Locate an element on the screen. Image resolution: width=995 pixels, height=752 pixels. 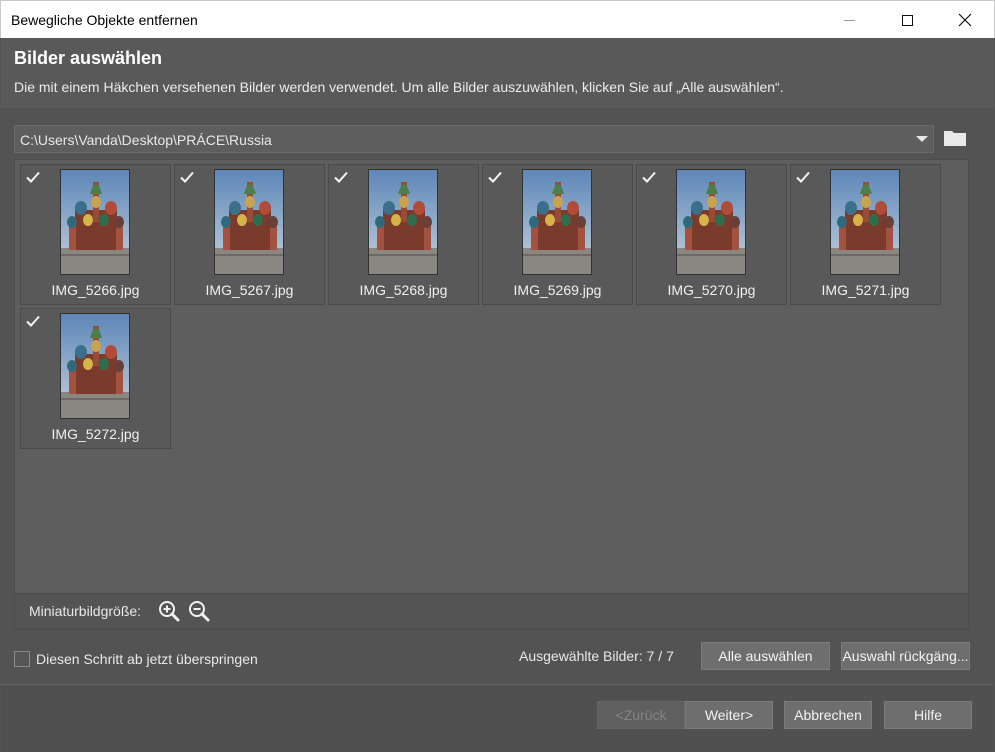
page-title: Bilder auswählen is located at coordinates (88, 58).